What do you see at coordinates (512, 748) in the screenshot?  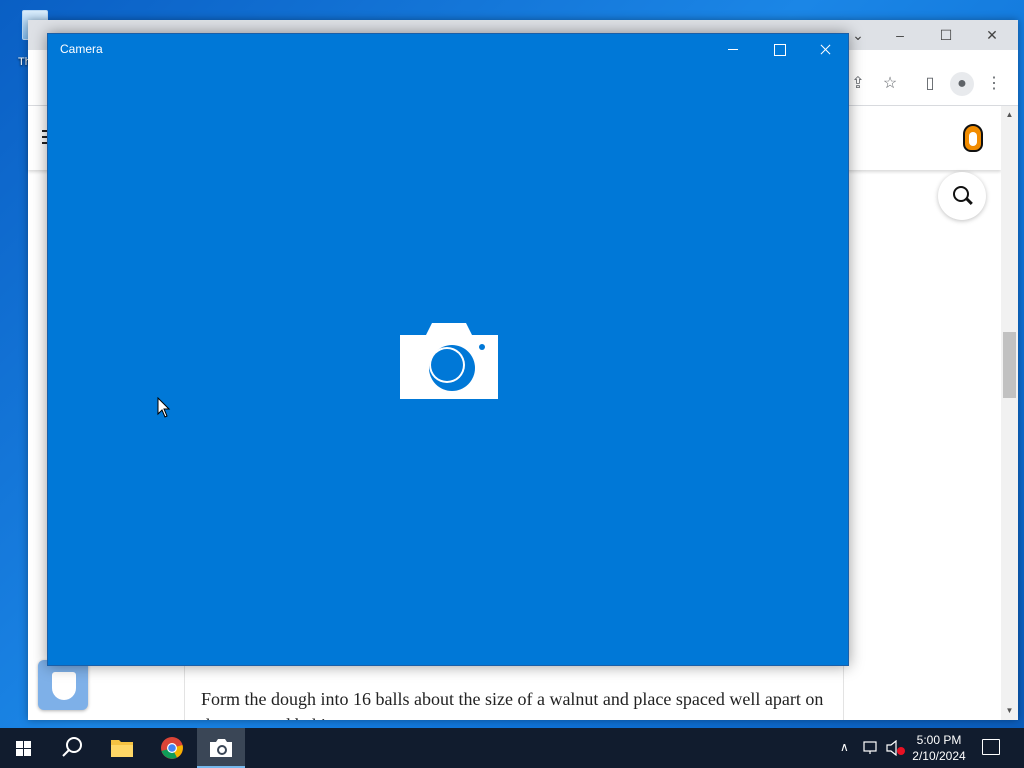 I see `taskbar: ∧ 5:00 PM 2/10/2024` at bounding box center [512, 748].